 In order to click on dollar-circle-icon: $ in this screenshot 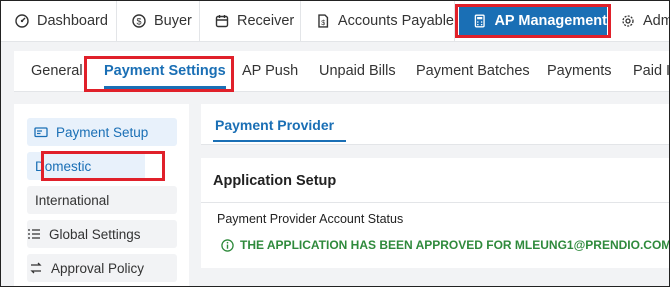, I will do `click(139, 21)`.